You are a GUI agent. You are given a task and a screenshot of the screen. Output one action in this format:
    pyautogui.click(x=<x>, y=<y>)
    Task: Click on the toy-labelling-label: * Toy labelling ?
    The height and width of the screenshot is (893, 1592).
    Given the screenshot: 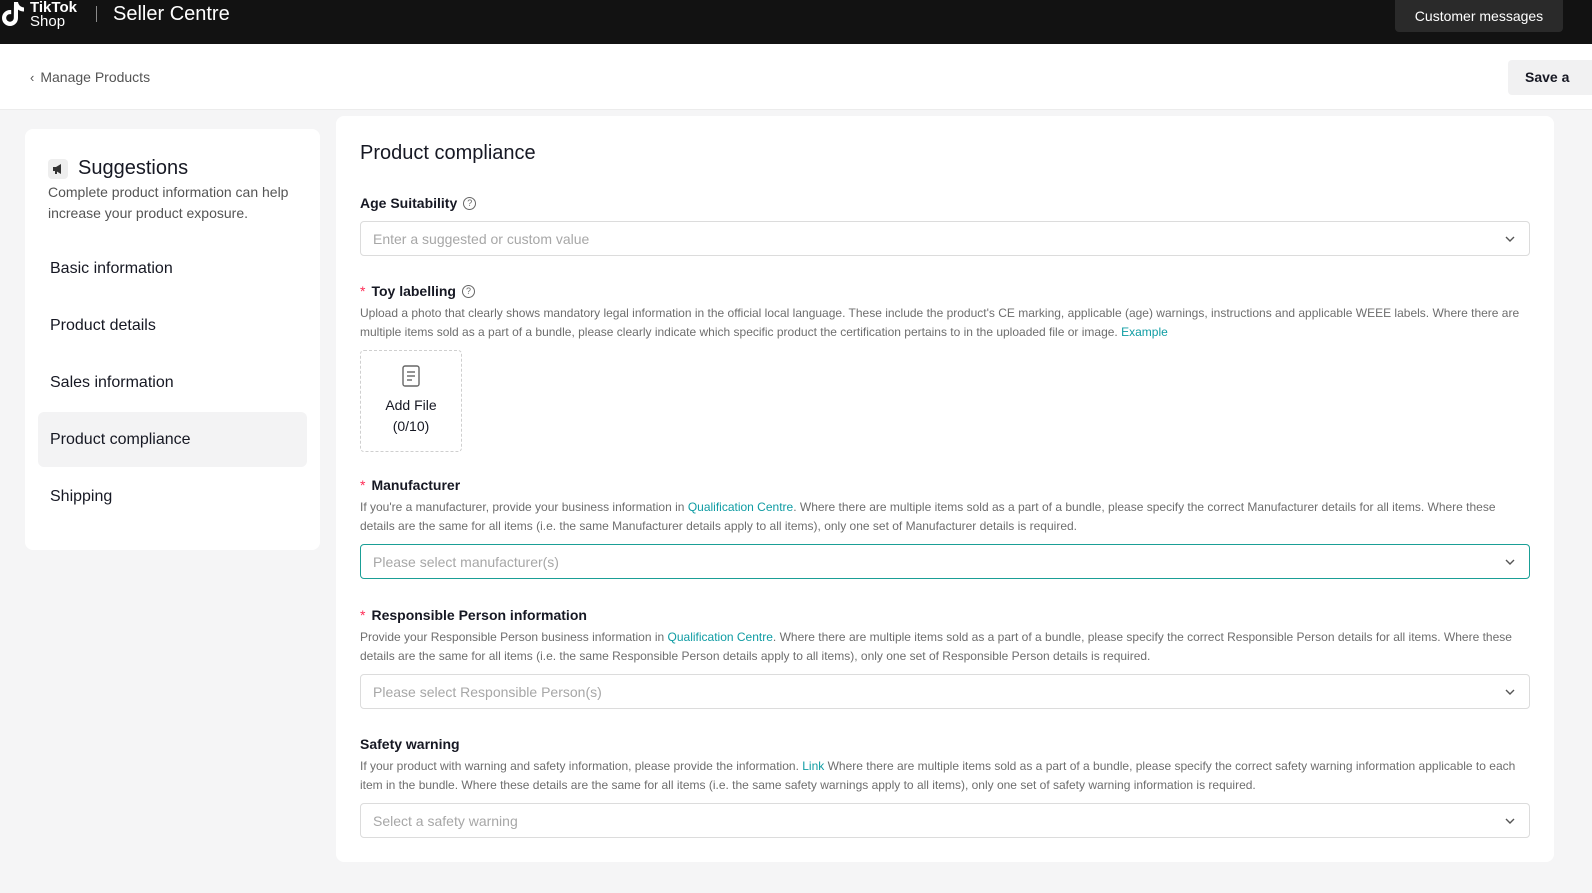 What is the action you would take?
    pyautogui.click(x=945, y=291)
    